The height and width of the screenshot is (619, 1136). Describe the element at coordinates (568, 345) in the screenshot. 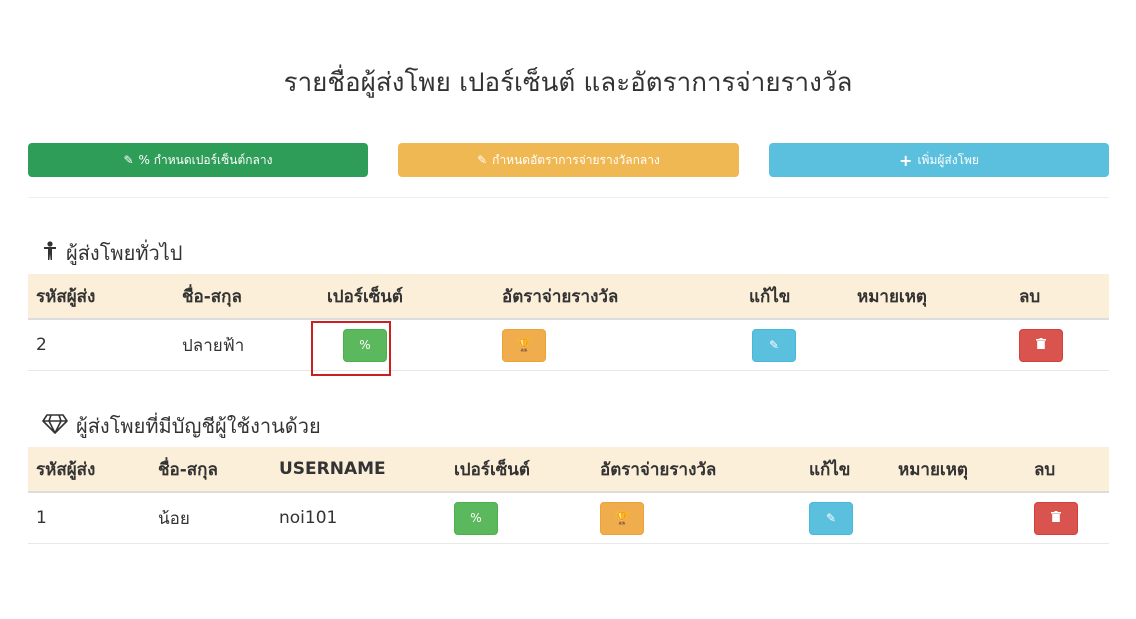

I see `table-row: 2 ปลายฟ้า % 🏆 ✎` at that location.